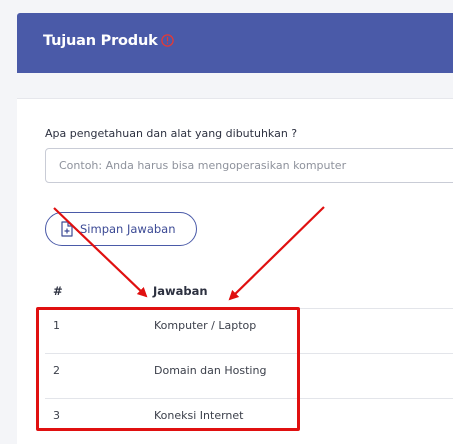  I want to click on page-title: Tujuan Produk, so click(108, 42).